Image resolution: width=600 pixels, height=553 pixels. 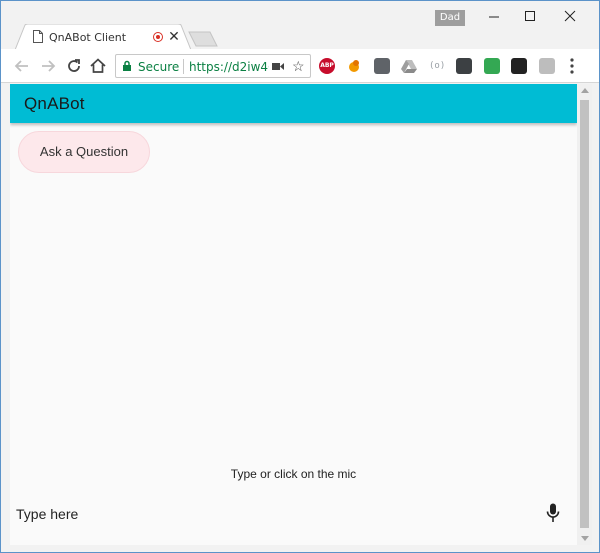 I want to click on tab-title: QnABot Client, so click(x=88, y=37).